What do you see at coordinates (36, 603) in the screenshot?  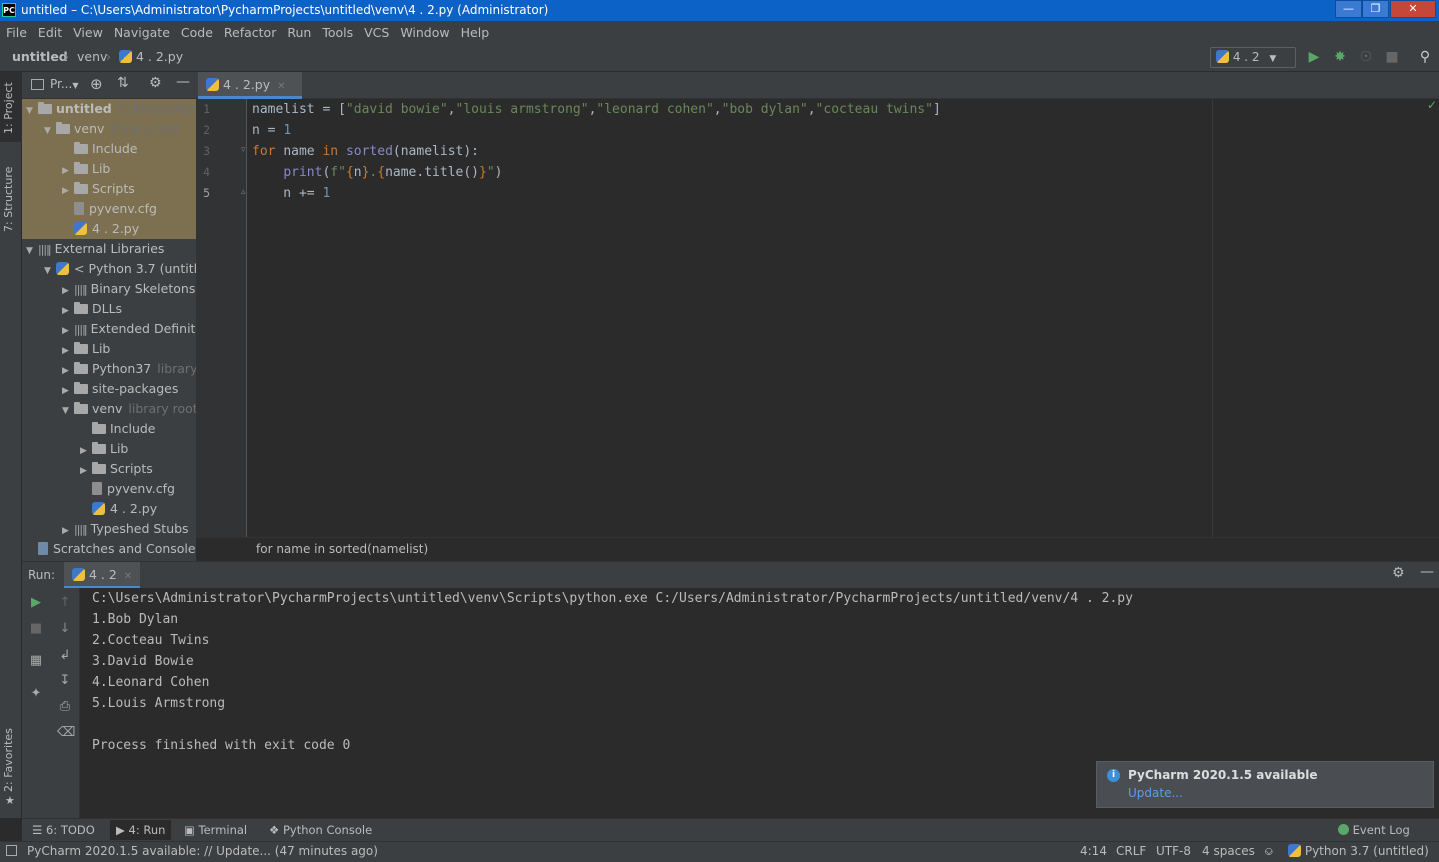 I see `rerun-icon: ▶` at bounding box center [36, 603].